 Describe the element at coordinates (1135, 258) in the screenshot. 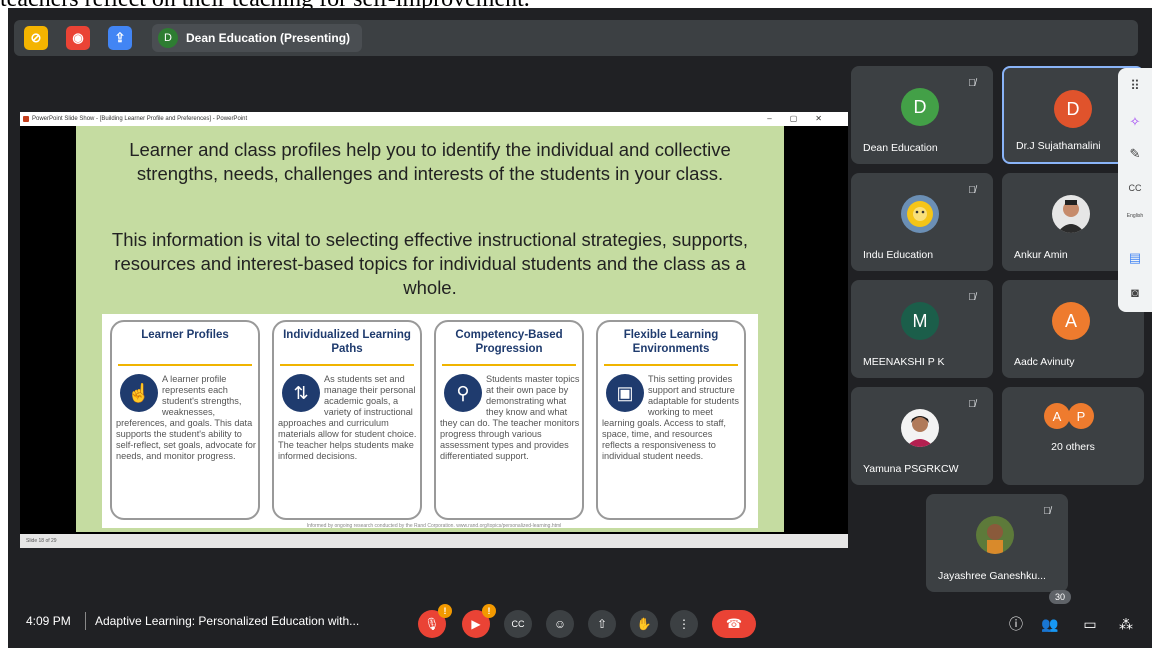

I see `notes-icon: ▤` at that location.